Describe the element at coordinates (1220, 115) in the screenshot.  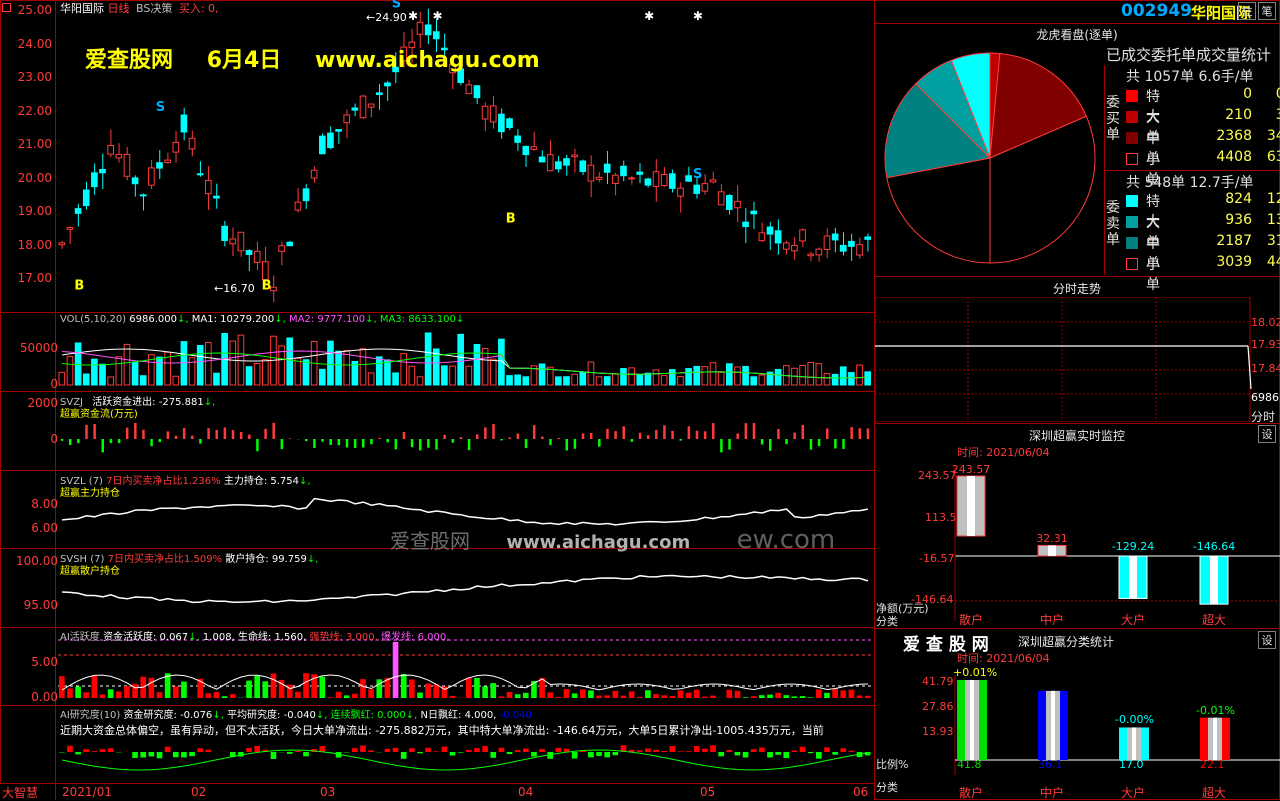
I see `order-row-value: 210` at that location.